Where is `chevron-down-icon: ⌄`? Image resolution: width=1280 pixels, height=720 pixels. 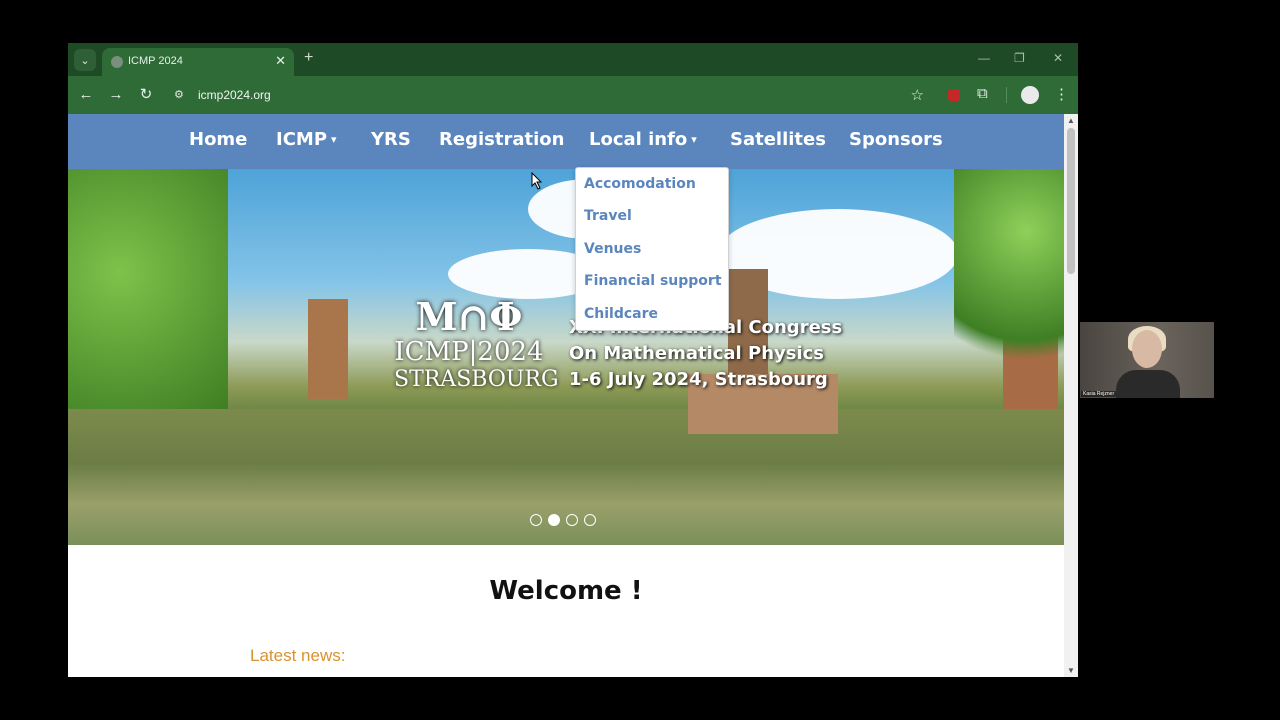
chevron-down-icon: ⌄ is located at coordinates (85, 60).